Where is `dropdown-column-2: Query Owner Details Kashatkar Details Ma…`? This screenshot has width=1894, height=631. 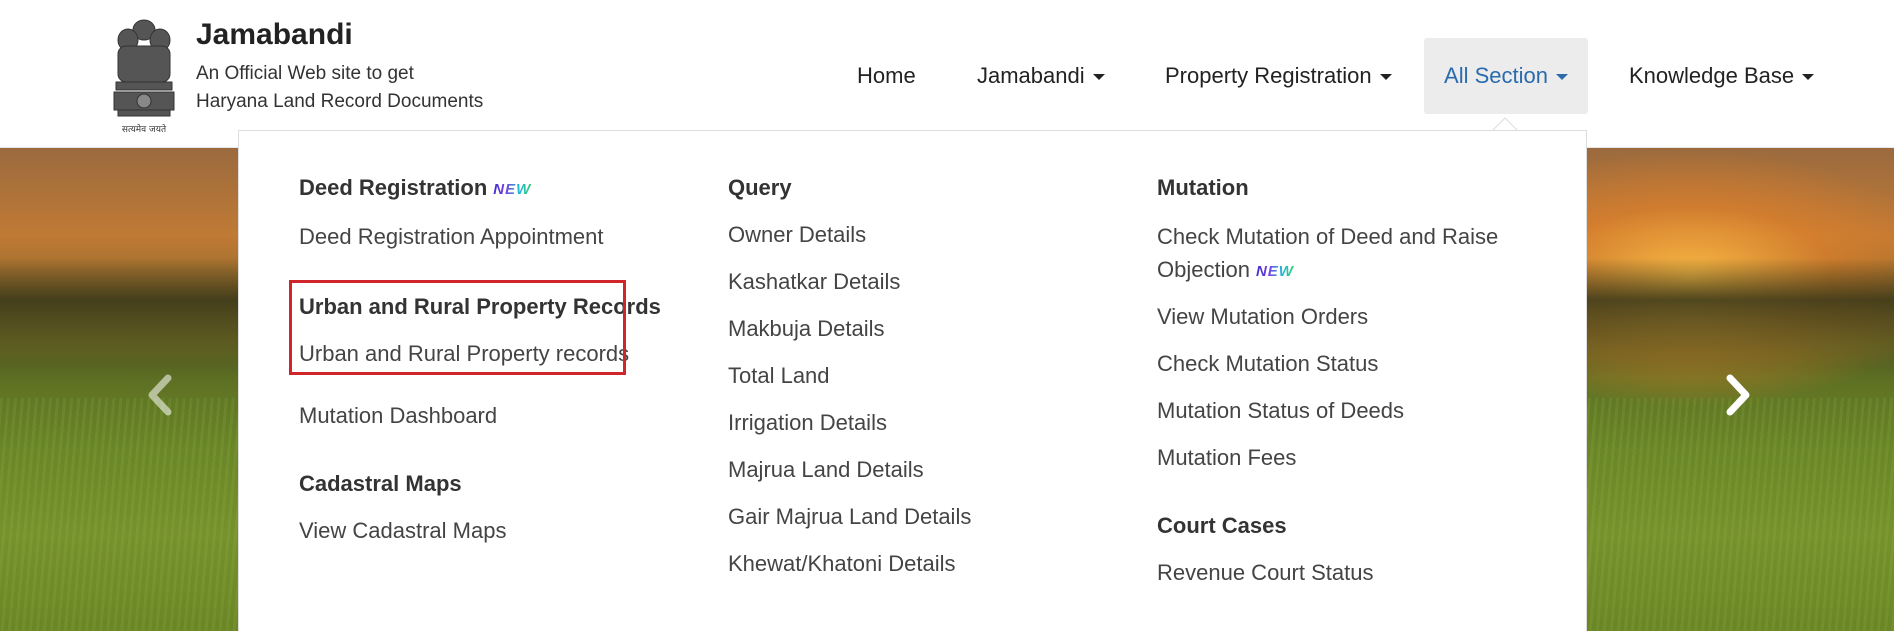
dropdown-column-2: Query Owner Details Kashatkar Details Ma… is located at coordinates (849, 376).